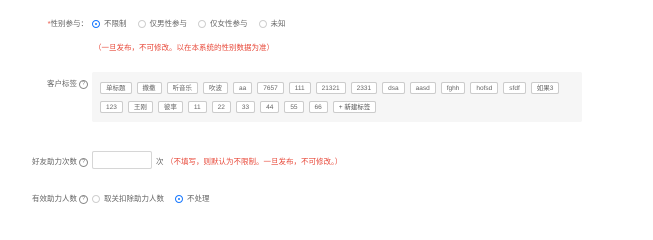 Image resolution: width=653 pixels, height=240 pixels. I want to click on tag-item: 22, so click(221, 107).